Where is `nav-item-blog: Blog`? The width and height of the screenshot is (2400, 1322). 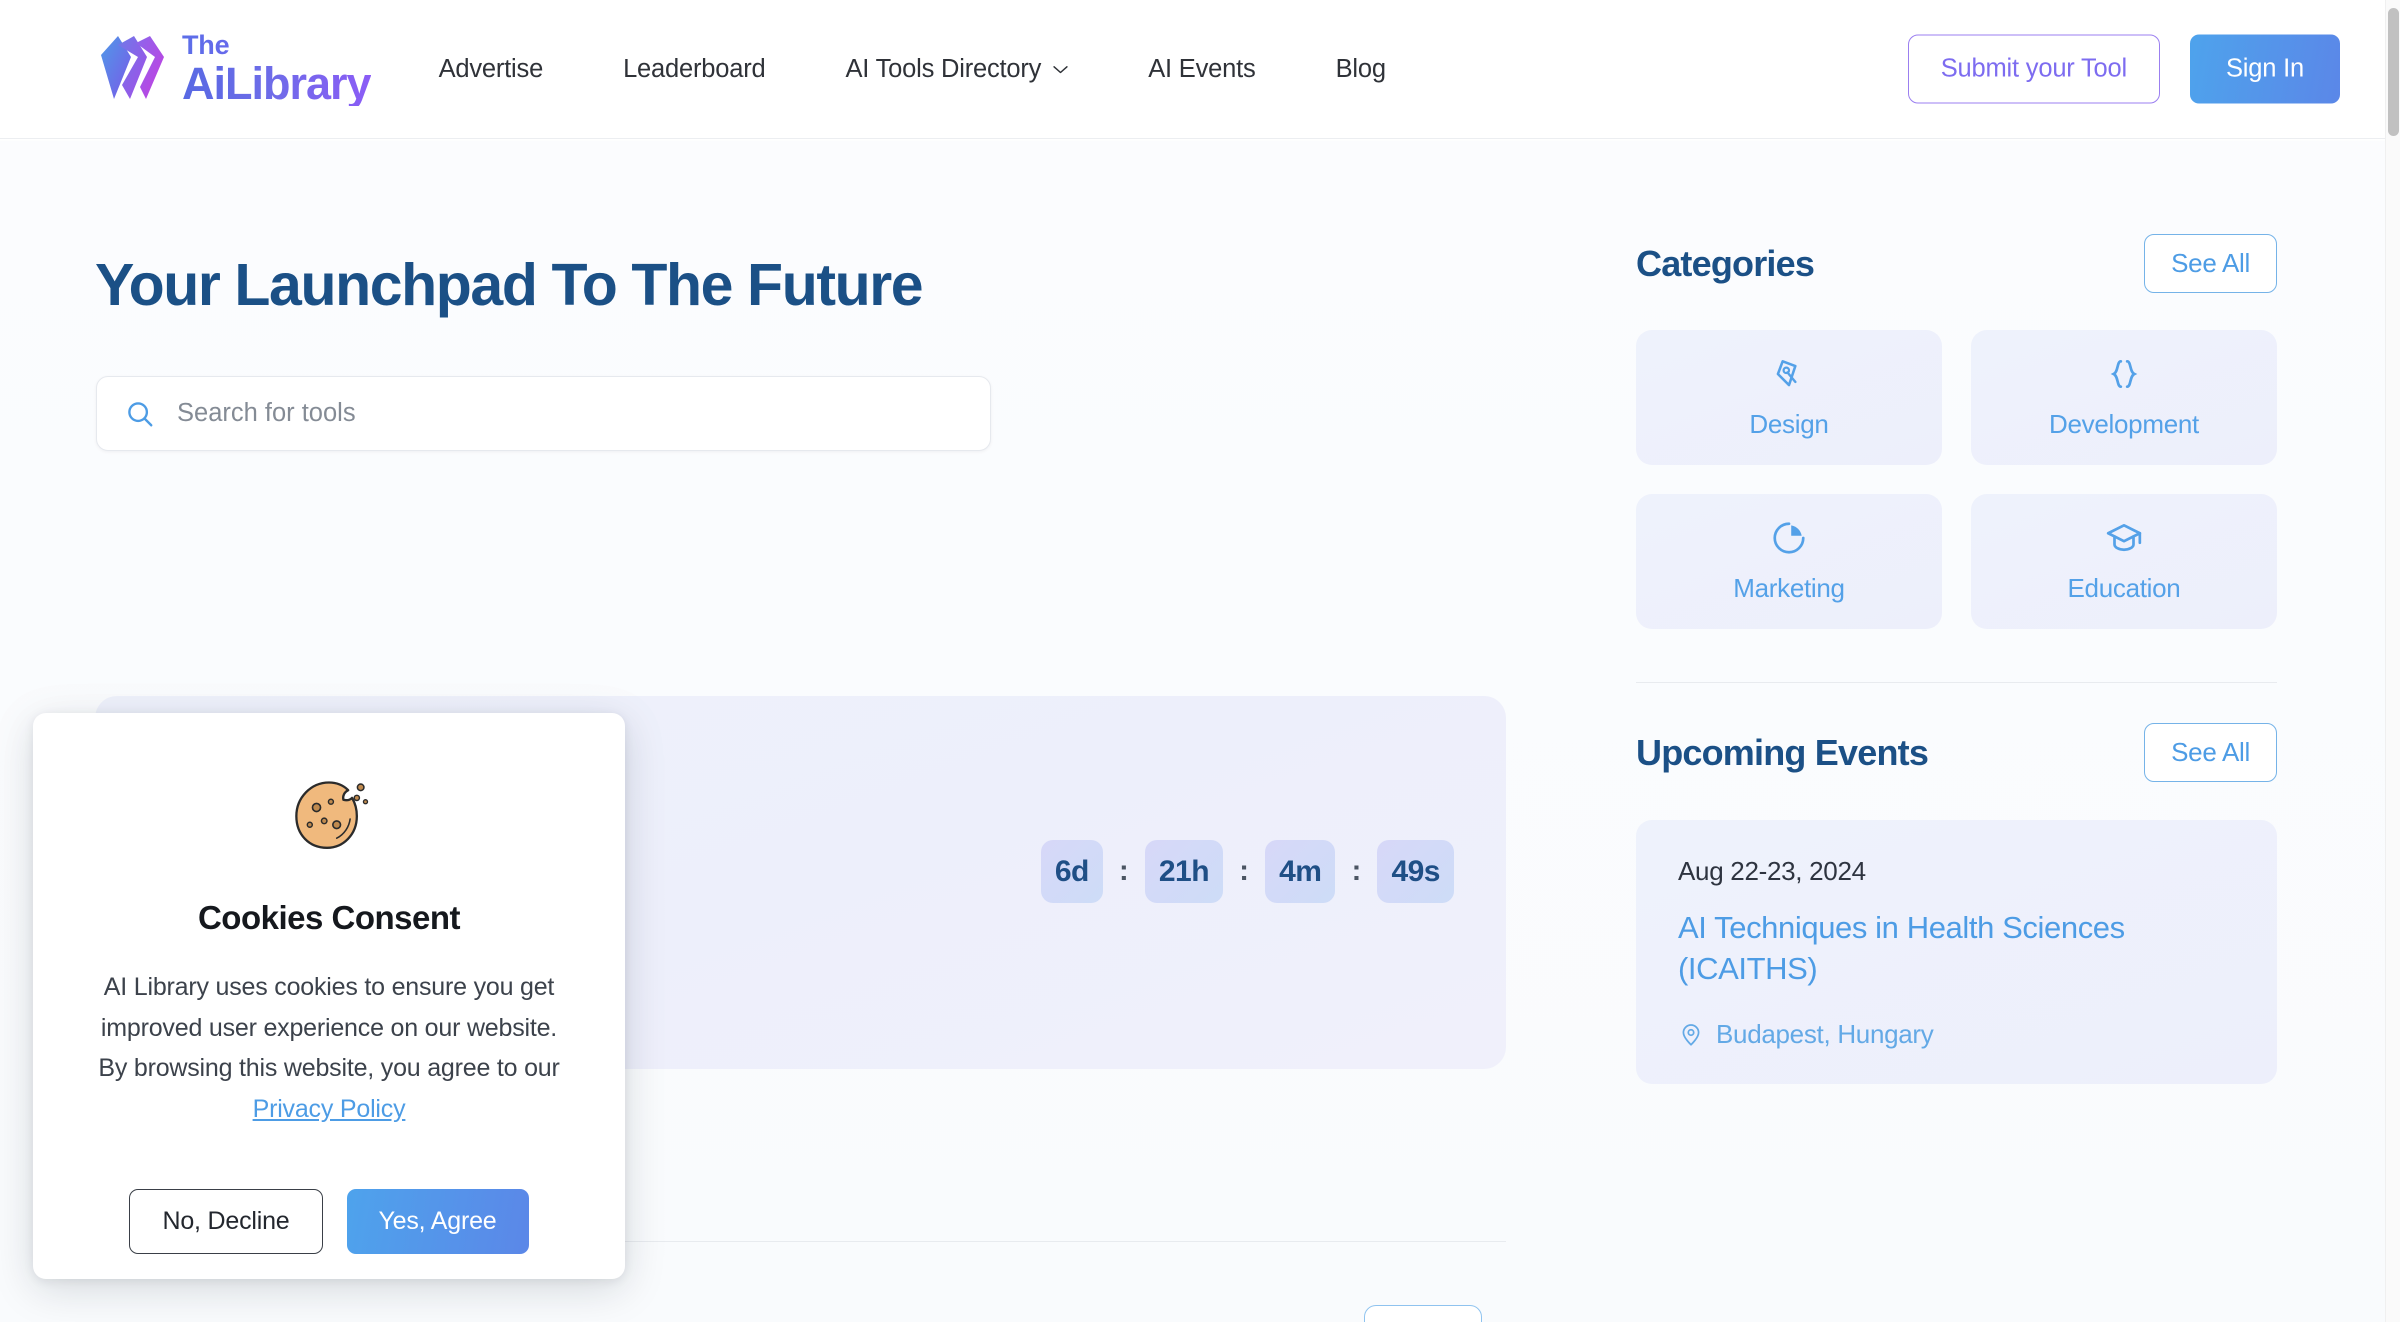 nav-item-blog: Blog is located at coordinates (1361, 69).